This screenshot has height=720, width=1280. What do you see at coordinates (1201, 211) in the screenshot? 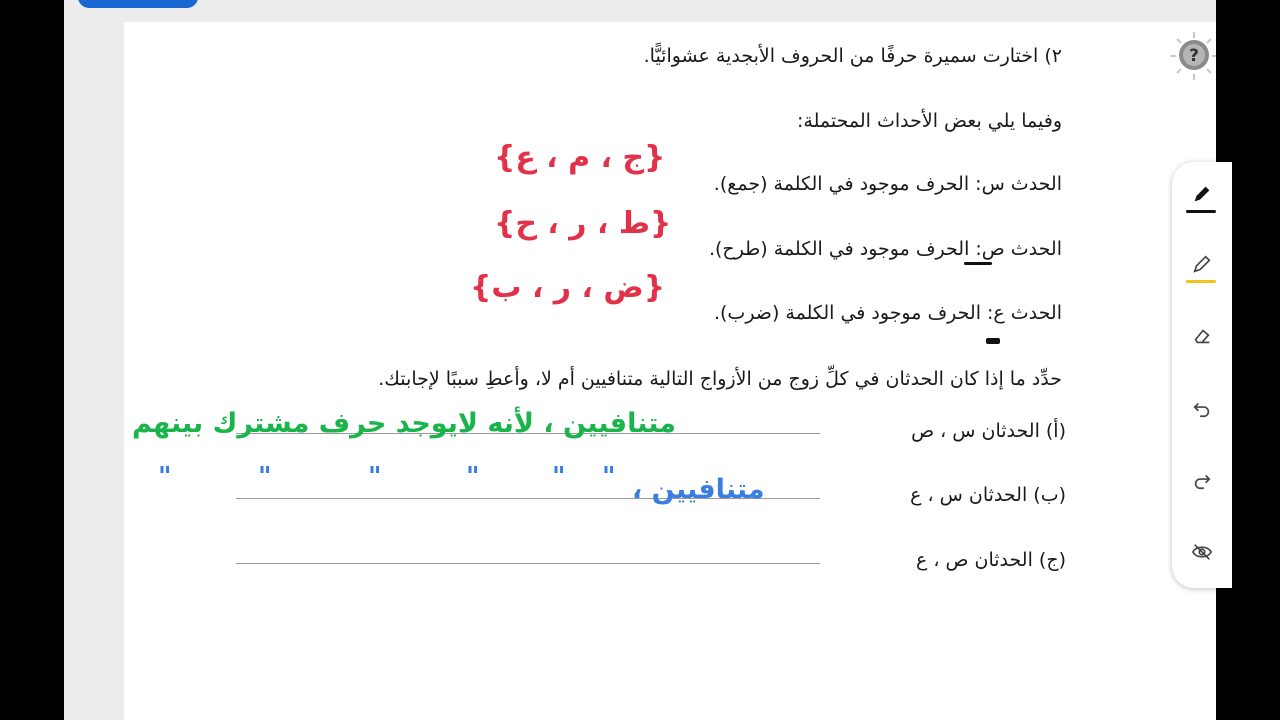
I see `pen-active-indicator` at bounding box center [1201, 211].